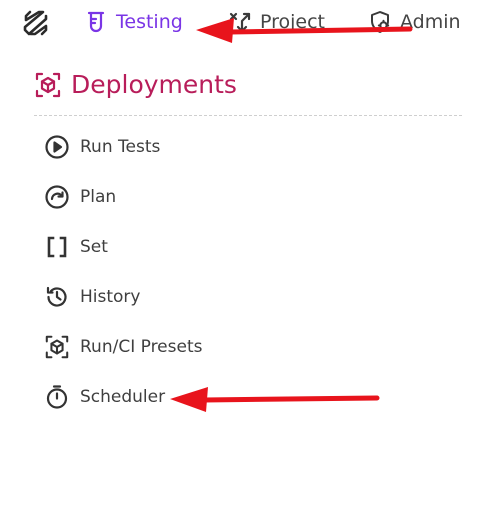 This screenshot has width=493, height=514. I want to click on nav-tab-admin: Admin, so click(414, 22).